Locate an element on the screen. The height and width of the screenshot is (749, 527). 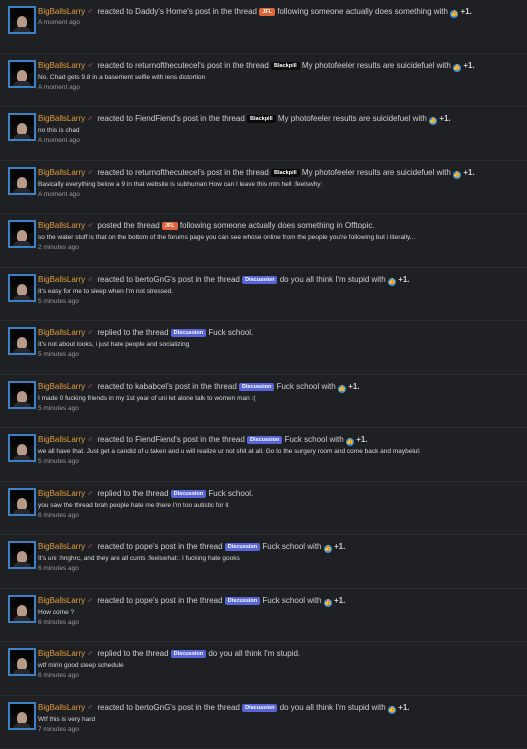
post-snippet: Wtf this is very hard is located at coordinates (279, 719).